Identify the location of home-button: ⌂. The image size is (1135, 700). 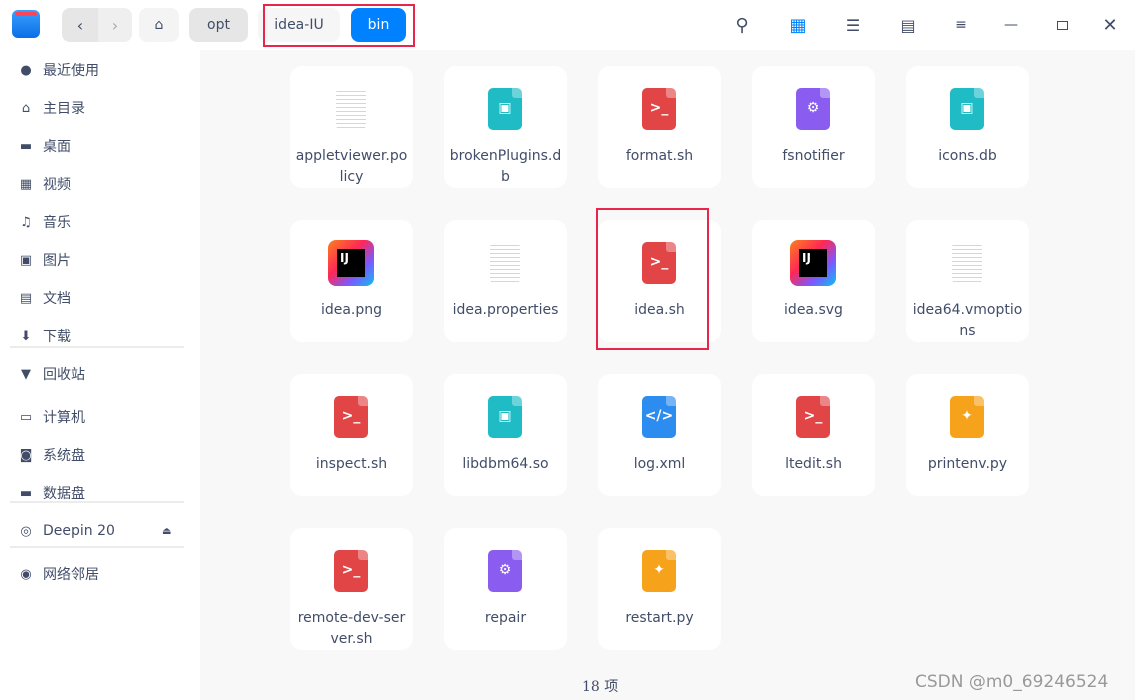
(159, 25).